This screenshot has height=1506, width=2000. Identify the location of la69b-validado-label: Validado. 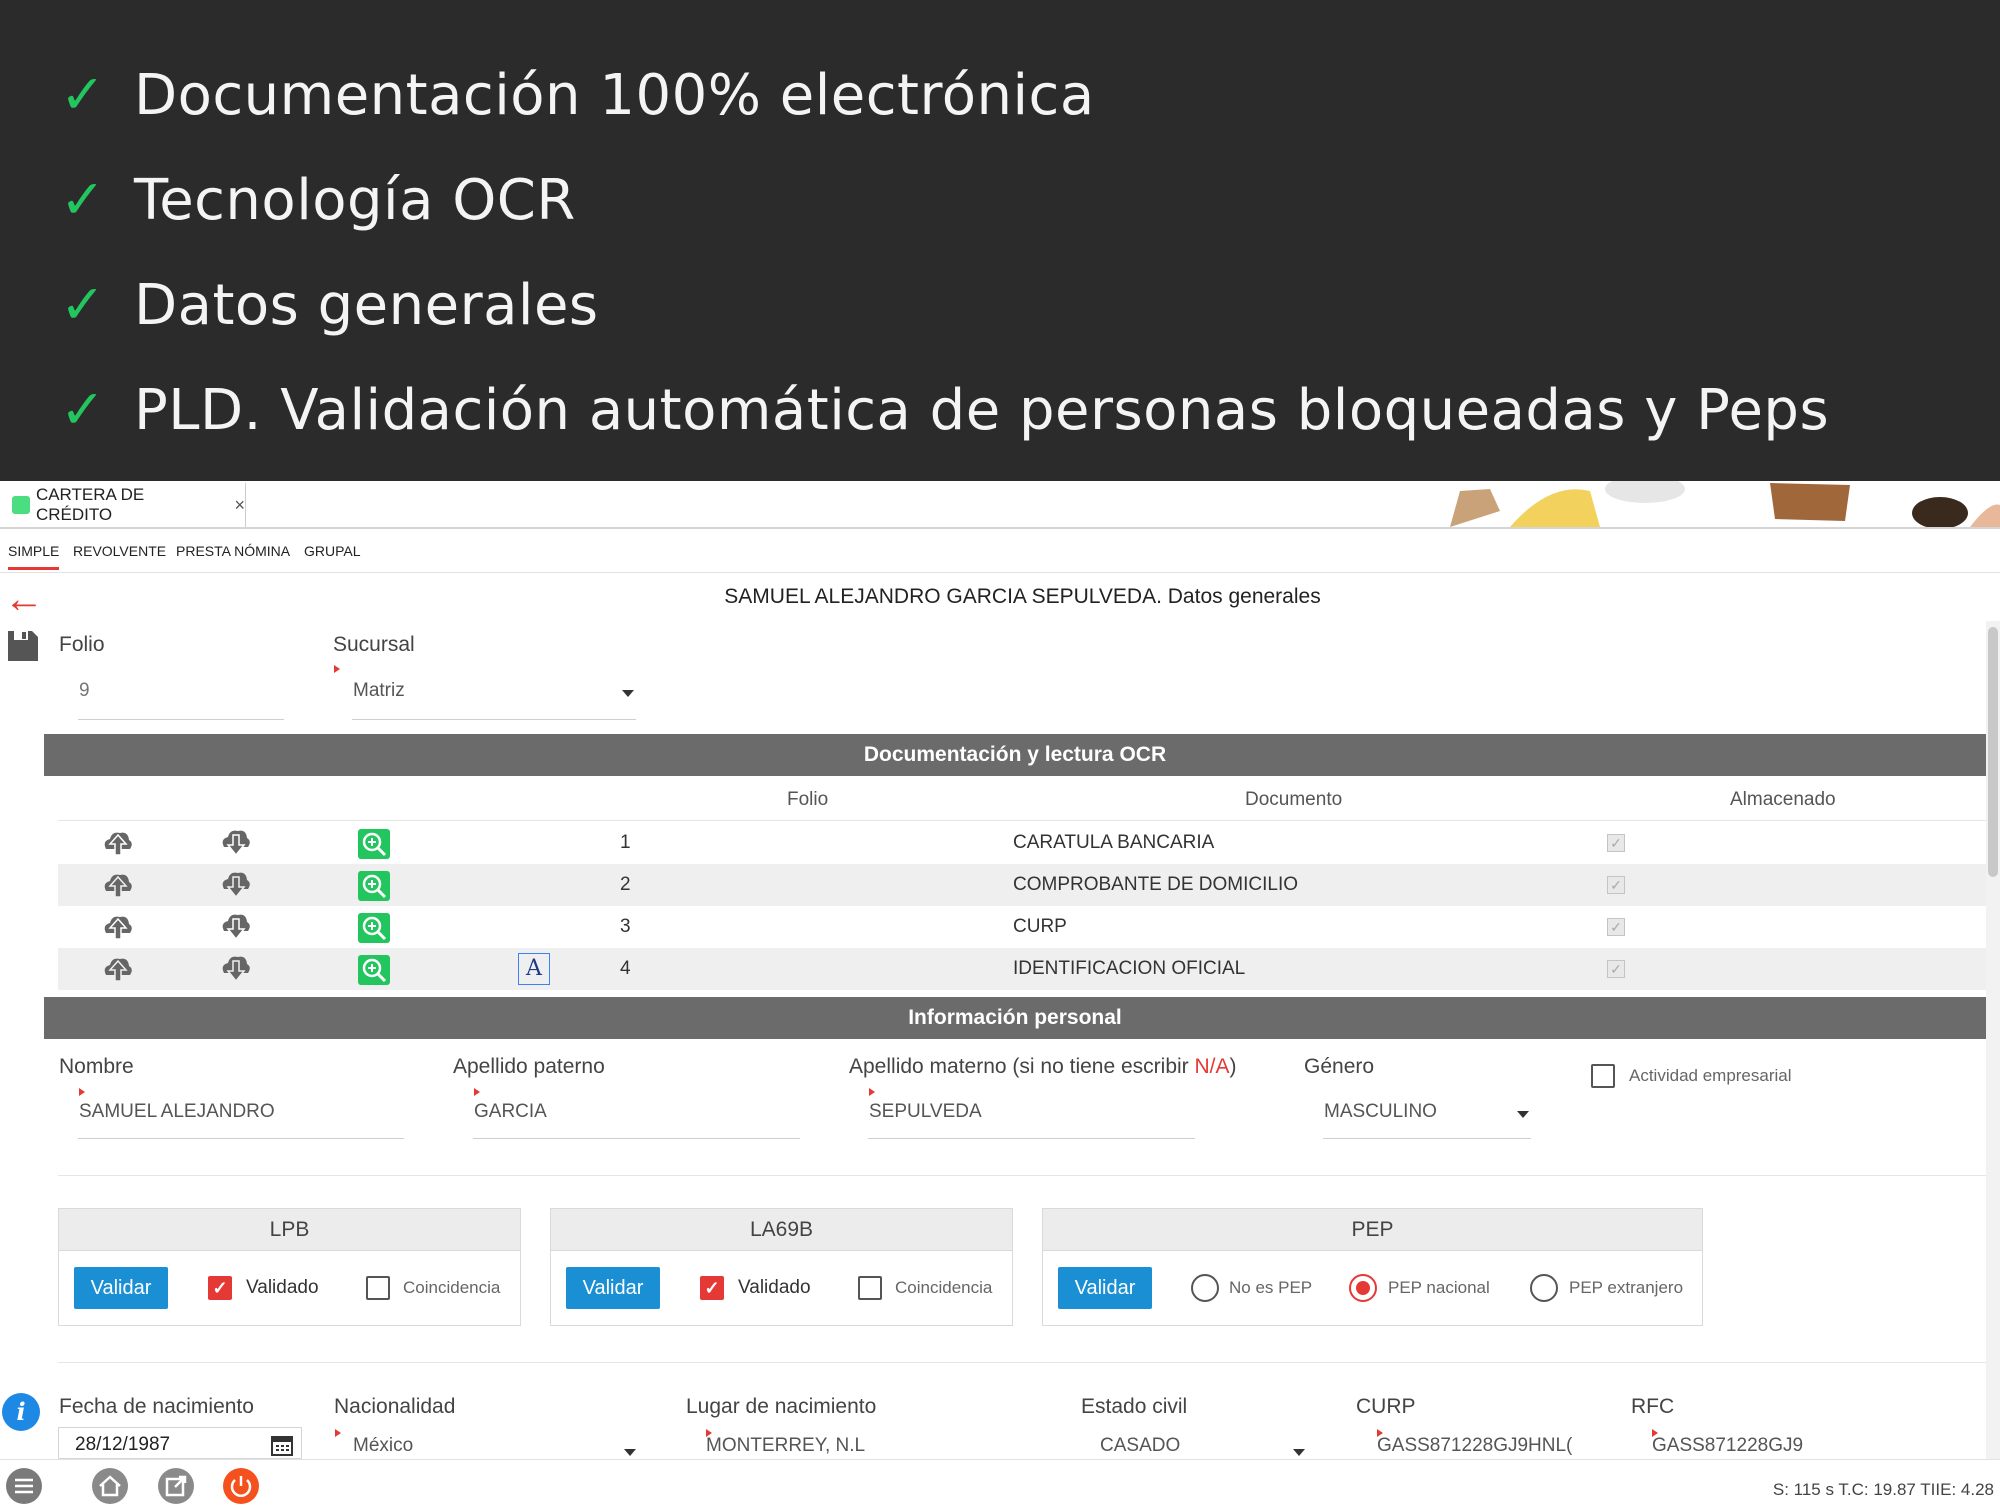
(774, 1287).